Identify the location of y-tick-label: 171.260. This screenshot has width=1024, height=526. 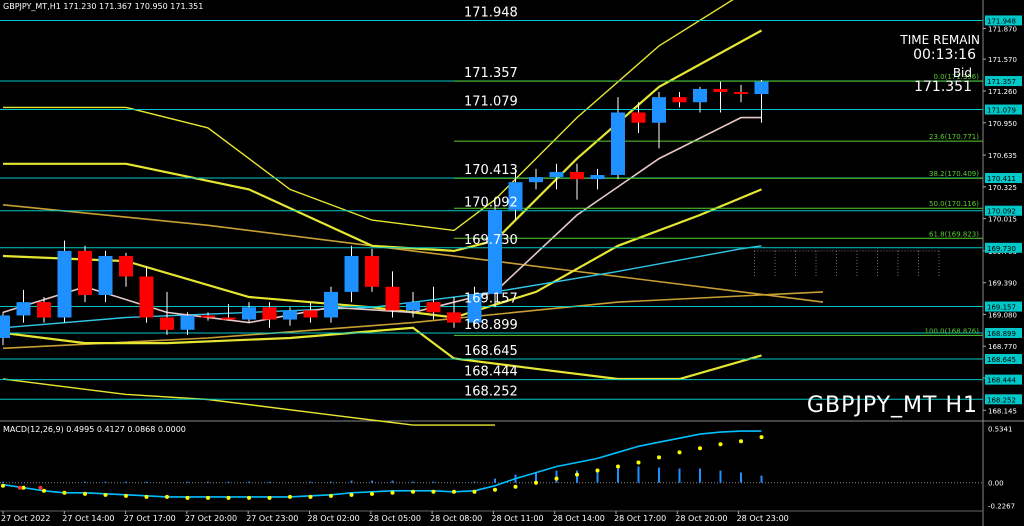
(1002, 92).